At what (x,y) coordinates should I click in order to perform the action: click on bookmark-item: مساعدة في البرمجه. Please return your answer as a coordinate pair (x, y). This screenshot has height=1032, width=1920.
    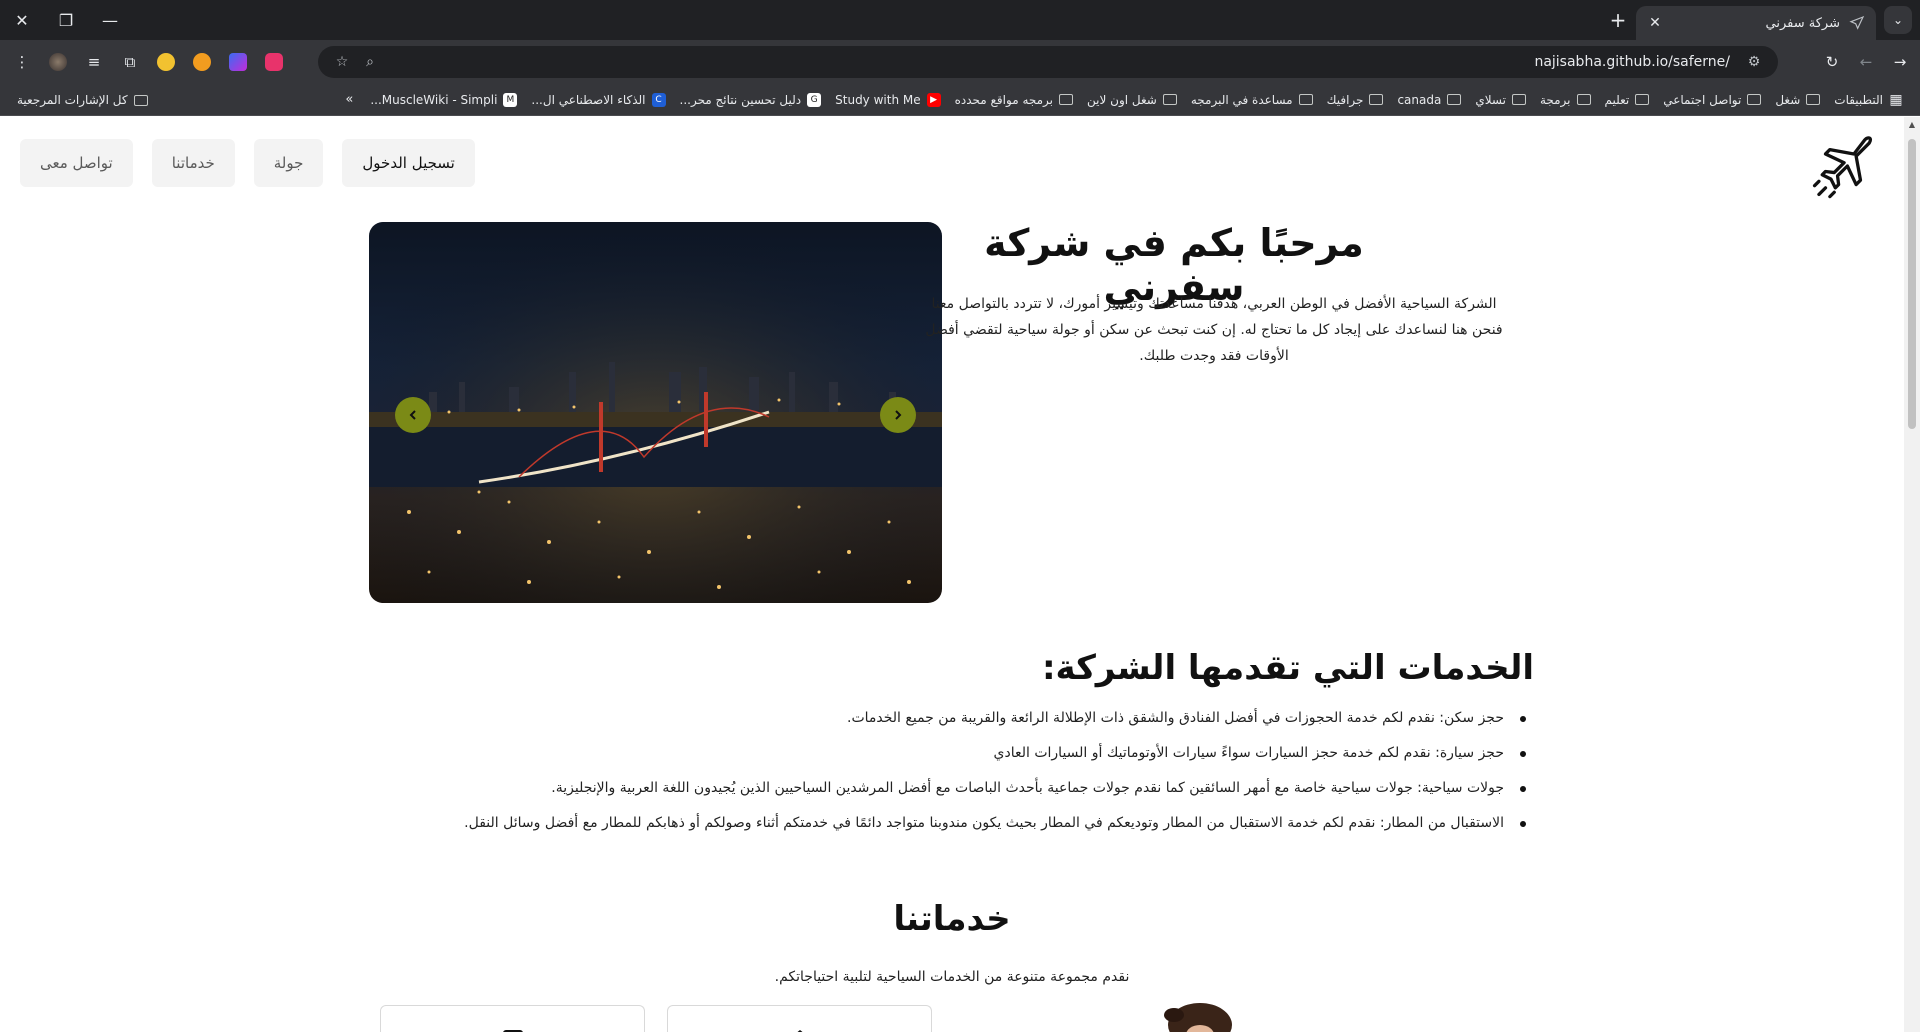
    Looking at the image, I should click on (1252, 100).